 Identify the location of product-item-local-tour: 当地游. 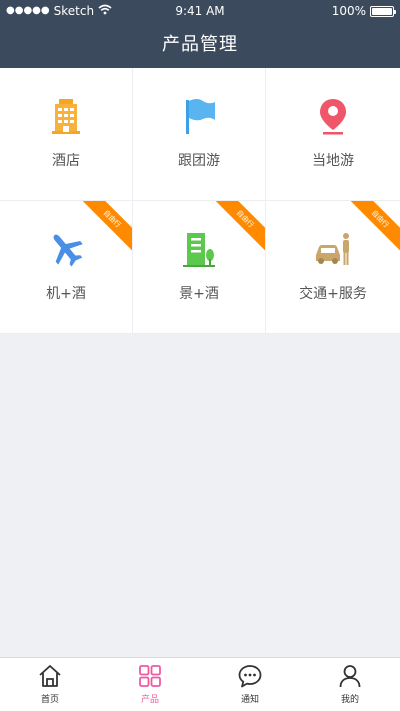
(333, 134).